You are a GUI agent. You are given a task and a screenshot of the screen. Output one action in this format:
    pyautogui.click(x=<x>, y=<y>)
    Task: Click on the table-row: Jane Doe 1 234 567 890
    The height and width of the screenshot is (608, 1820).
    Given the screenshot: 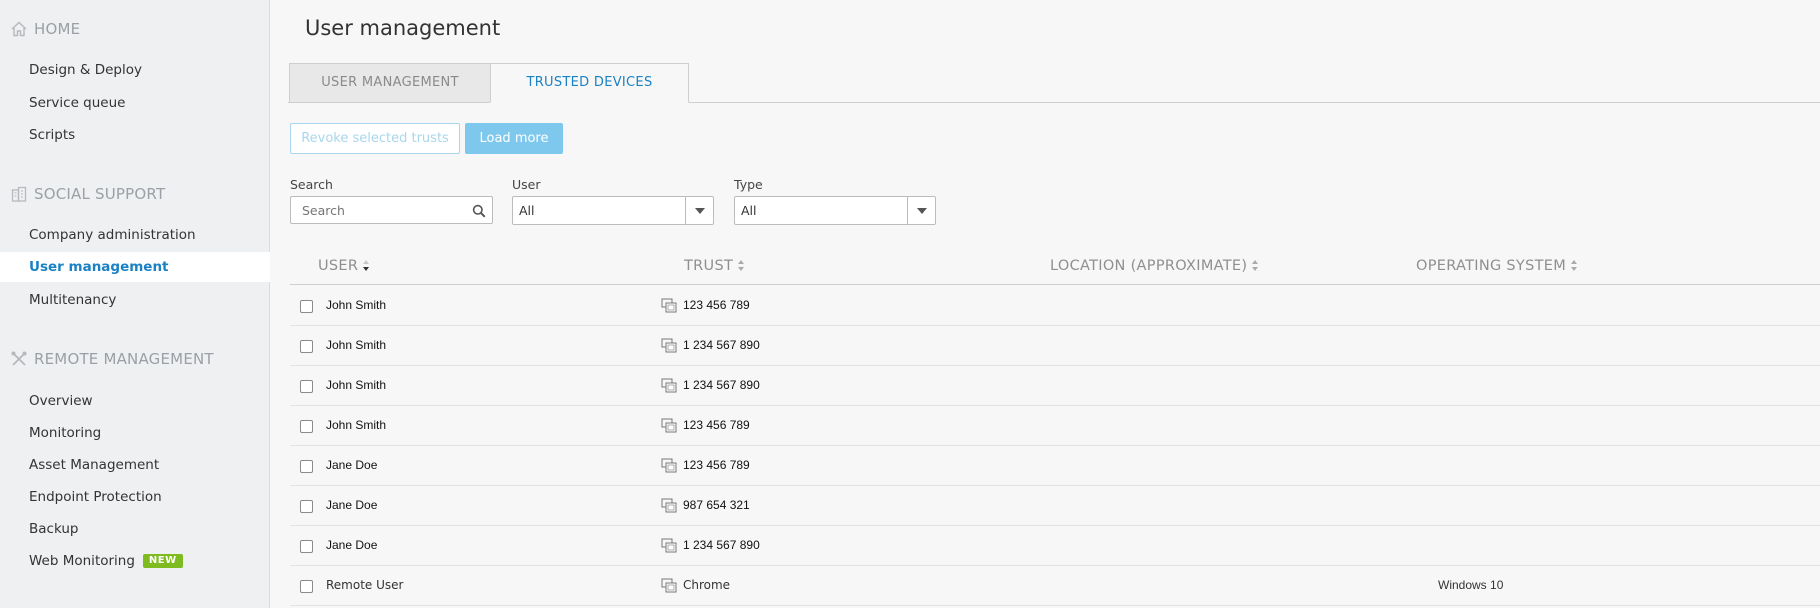 What is the action you would take?
    pyautogui.click(x=1055, y=546)
    